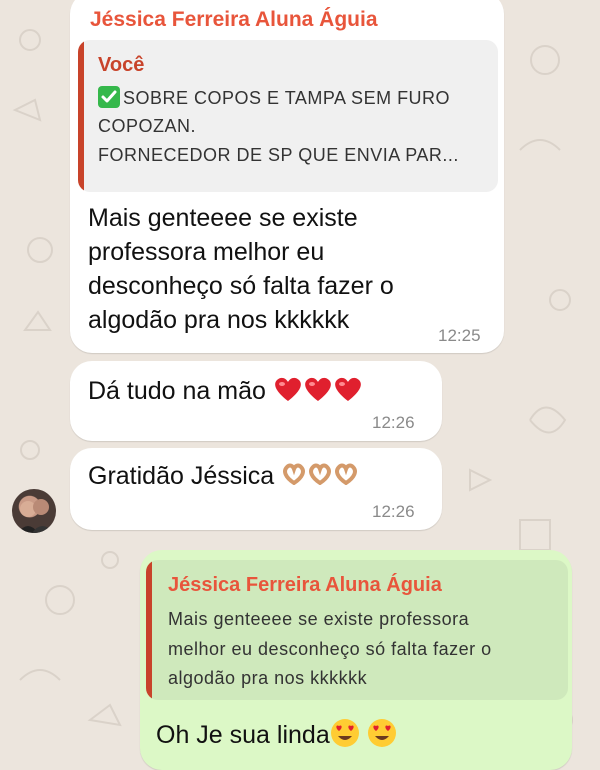 The width and height of the screenshot is (600, 770). What do you see at coordinates (276, 736) in the screenshot?
I see `message-text: Oh Je sua linda` at bounding box center [276, 736].